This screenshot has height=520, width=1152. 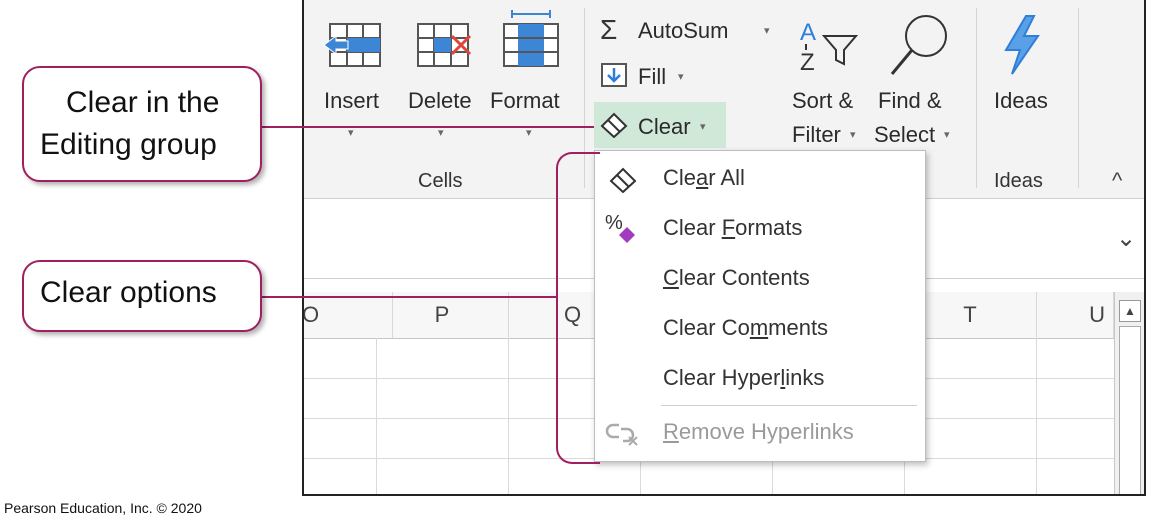 I want to click on ideas-button: Ideas, so click(x=1021, y=101).